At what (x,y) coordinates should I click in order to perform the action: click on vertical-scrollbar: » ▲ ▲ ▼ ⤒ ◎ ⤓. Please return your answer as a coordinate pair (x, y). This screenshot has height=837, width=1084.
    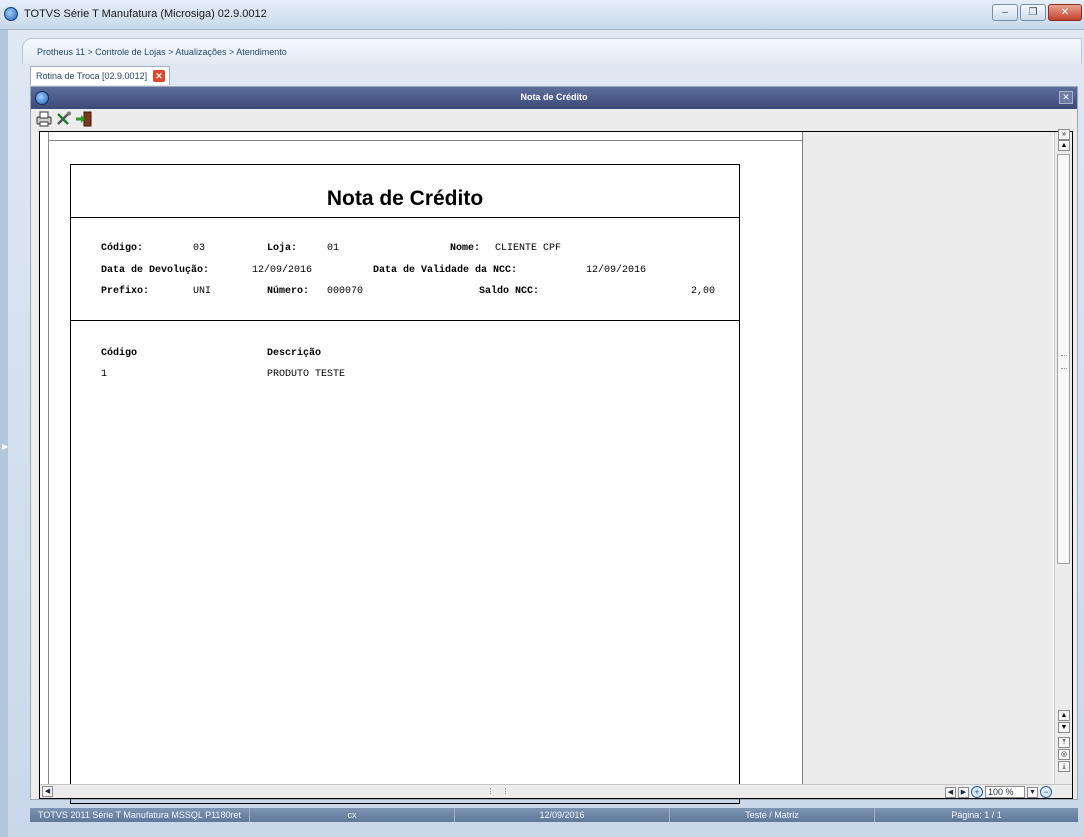
    Looking at the image, I should click on (1063, 456).